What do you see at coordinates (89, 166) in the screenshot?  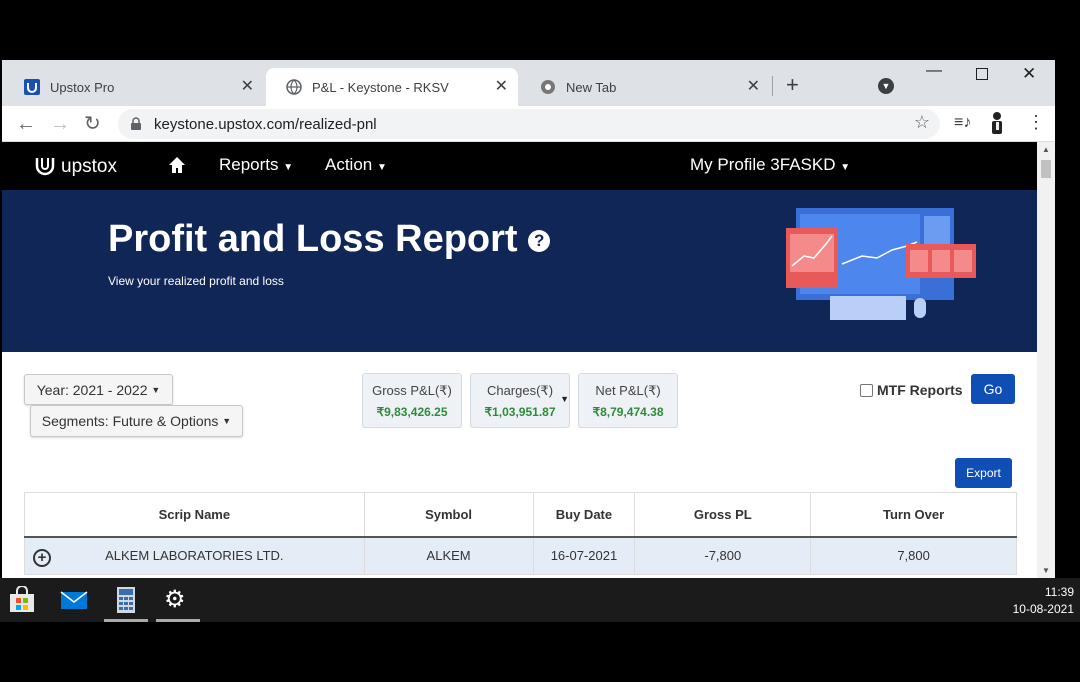 I see `upstox-logo-text: upstox` at bounding box center [89, 166].